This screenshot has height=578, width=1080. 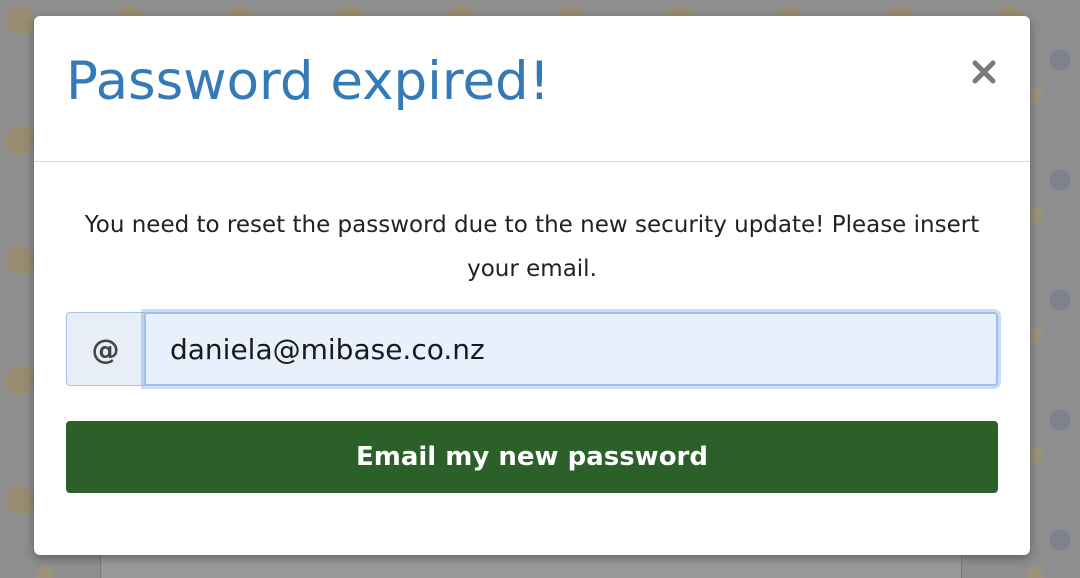 I want to click on close-icon, so click(x=984, y=72).